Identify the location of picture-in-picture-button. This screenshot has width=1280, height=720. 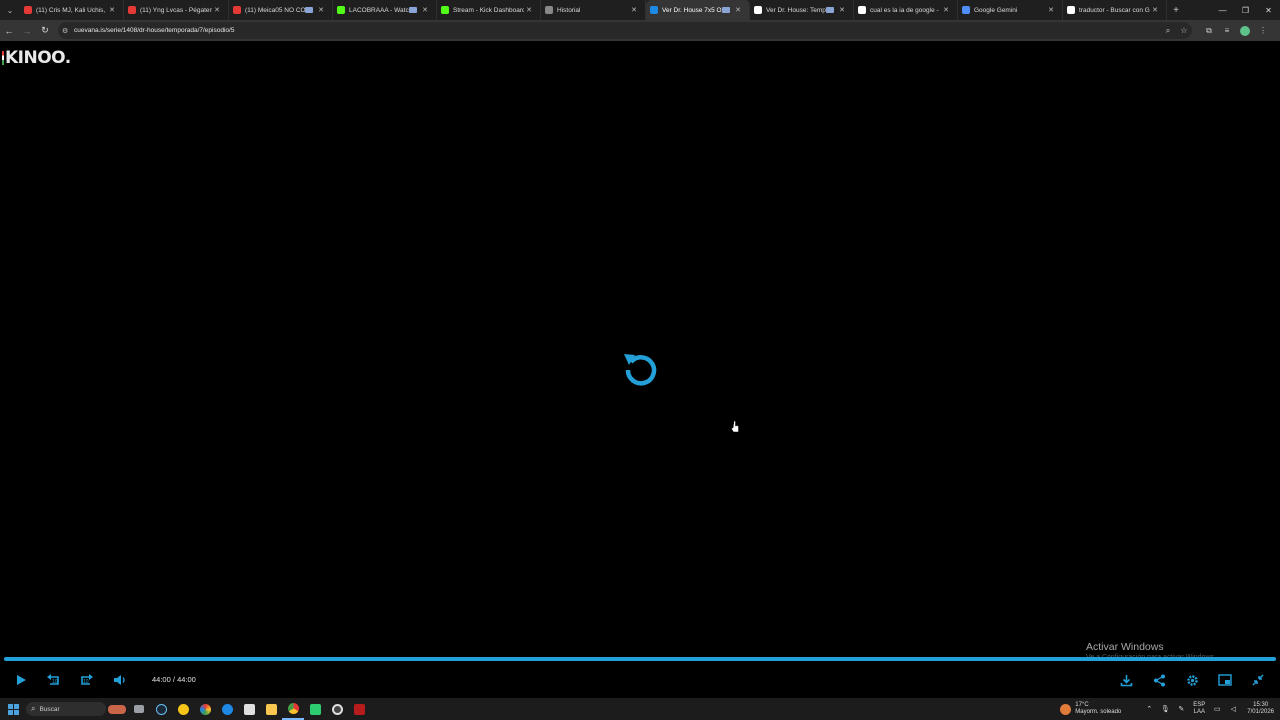
(1225, 680).